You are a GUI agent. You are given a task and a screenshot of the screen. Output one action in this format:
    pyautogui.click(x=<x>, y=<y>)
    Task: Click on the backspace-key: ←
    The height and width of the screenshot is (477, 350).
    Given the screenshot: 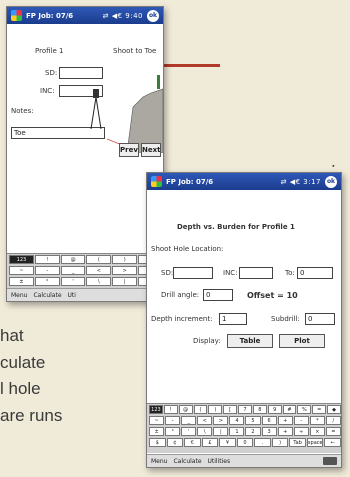 What is the action you would take?
    pyautogui.click(x=332, y=442)
    